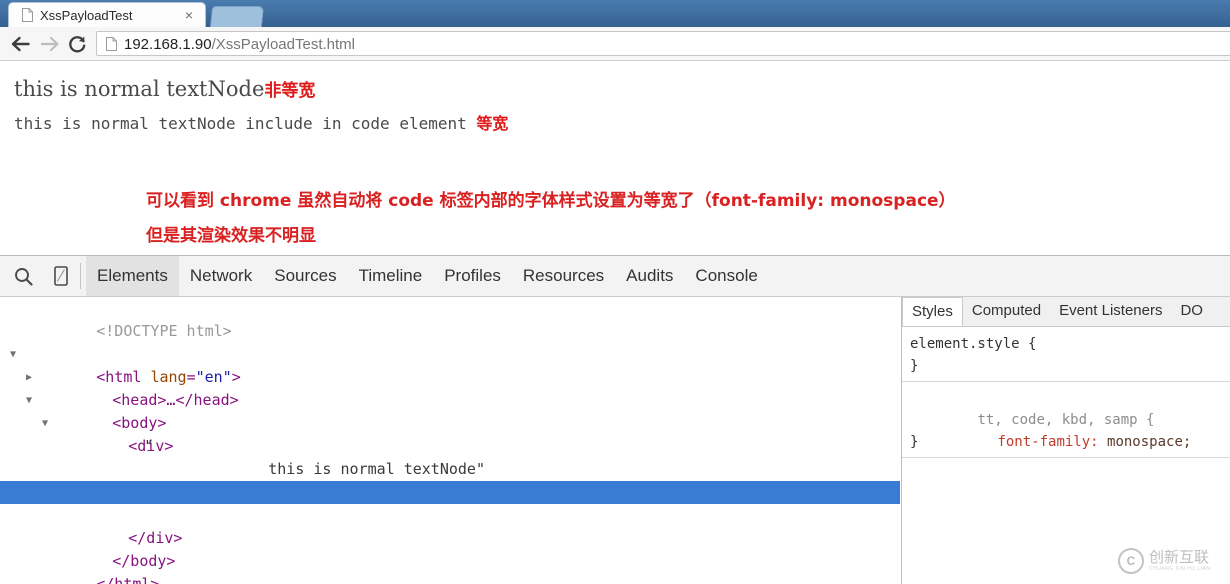 The width and height of the screenshot is (1230, 584). Describe the element at coordinates (168, 44) in the screenshot. I see `url-host: 192.168.1.90` at that location.